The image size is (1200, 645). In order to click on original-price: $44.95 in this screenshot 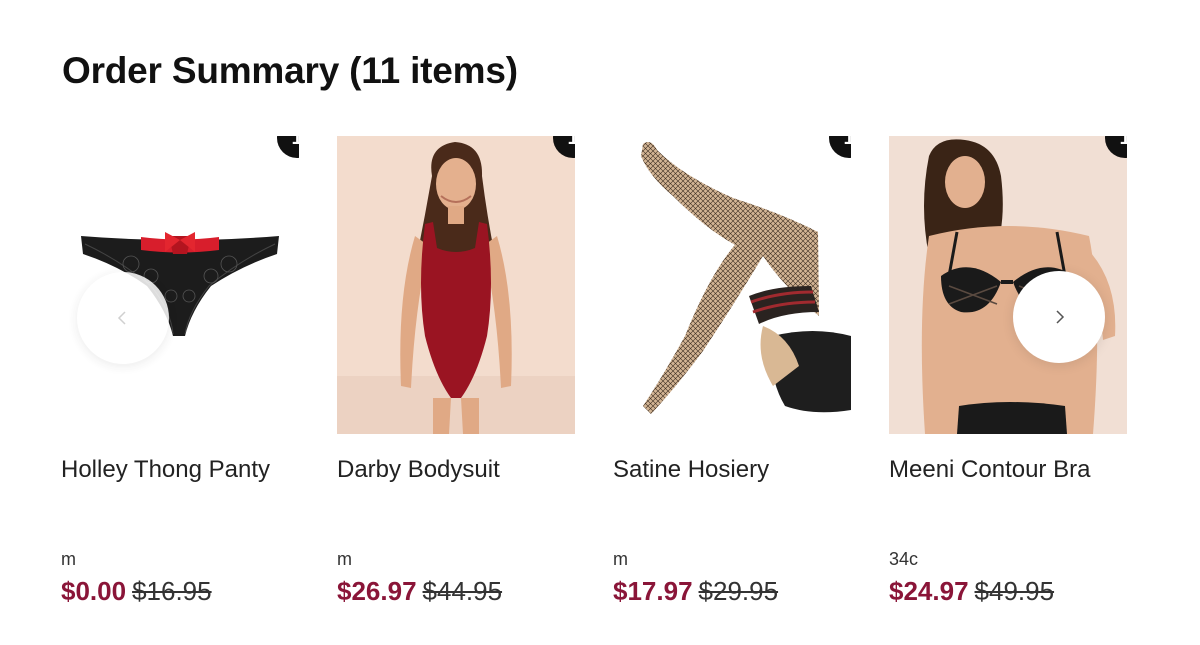, I will do `click(462, 591)`.